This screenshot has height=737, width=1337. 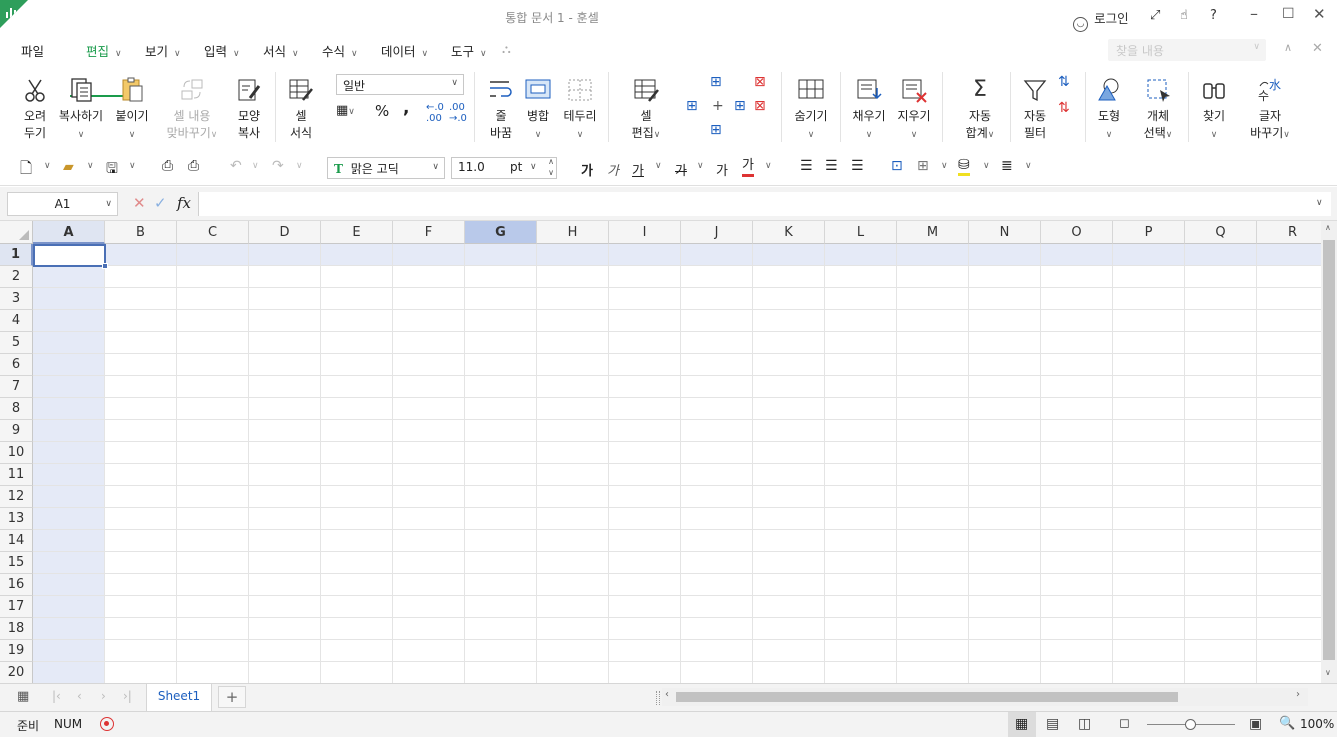 I want to click on sheet-list-icon: ▦, so click(x=23, y=696).